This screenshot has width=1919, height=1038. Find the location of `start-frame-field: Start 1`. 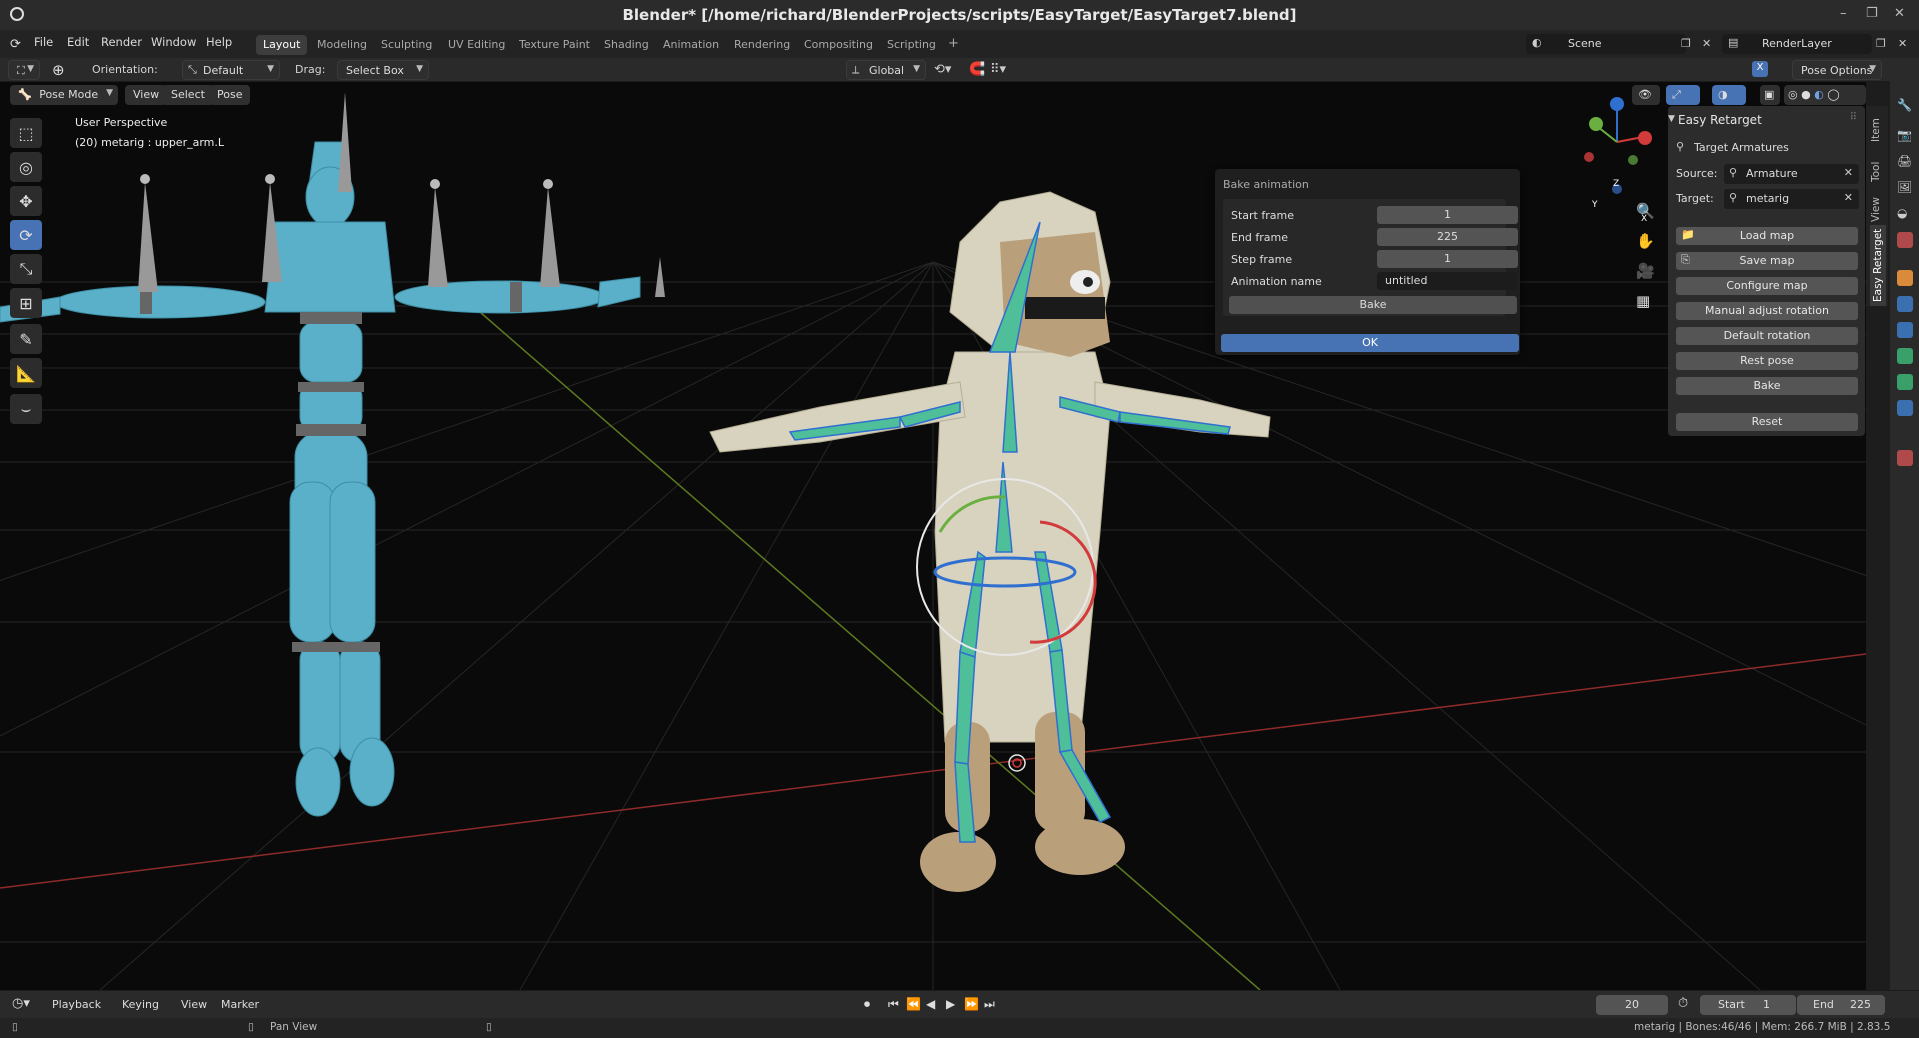

start-frame-field: Start 1 is located at coordinates (1748, 1005).